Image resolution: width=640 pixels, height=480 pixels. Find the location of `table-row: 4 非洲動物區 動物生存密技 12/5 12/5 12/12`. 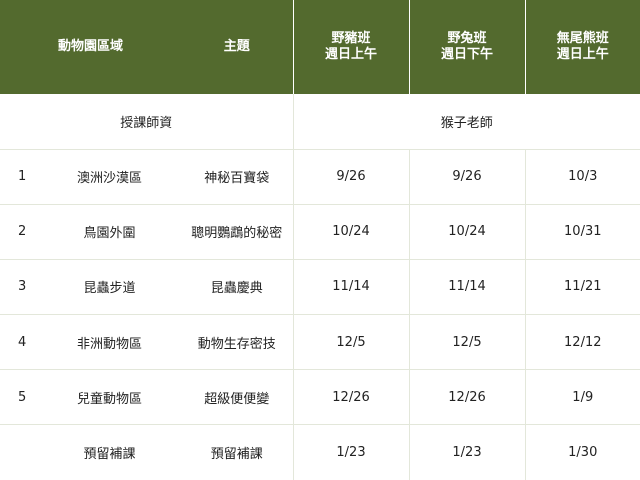

table-row: 4 非洲動物區 動物生存密技 12/5 12/5 12/12 is located at coordinates (320, 342).